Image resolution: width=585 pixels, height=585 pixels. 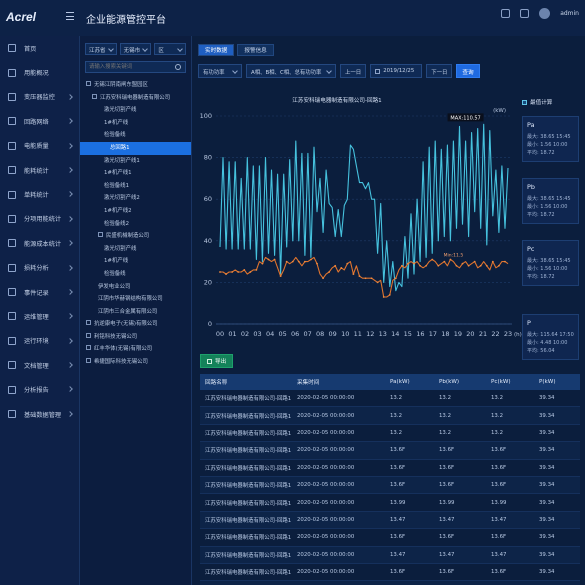 I want to click on column-header: 回路名称, so click(x=246, y=382).